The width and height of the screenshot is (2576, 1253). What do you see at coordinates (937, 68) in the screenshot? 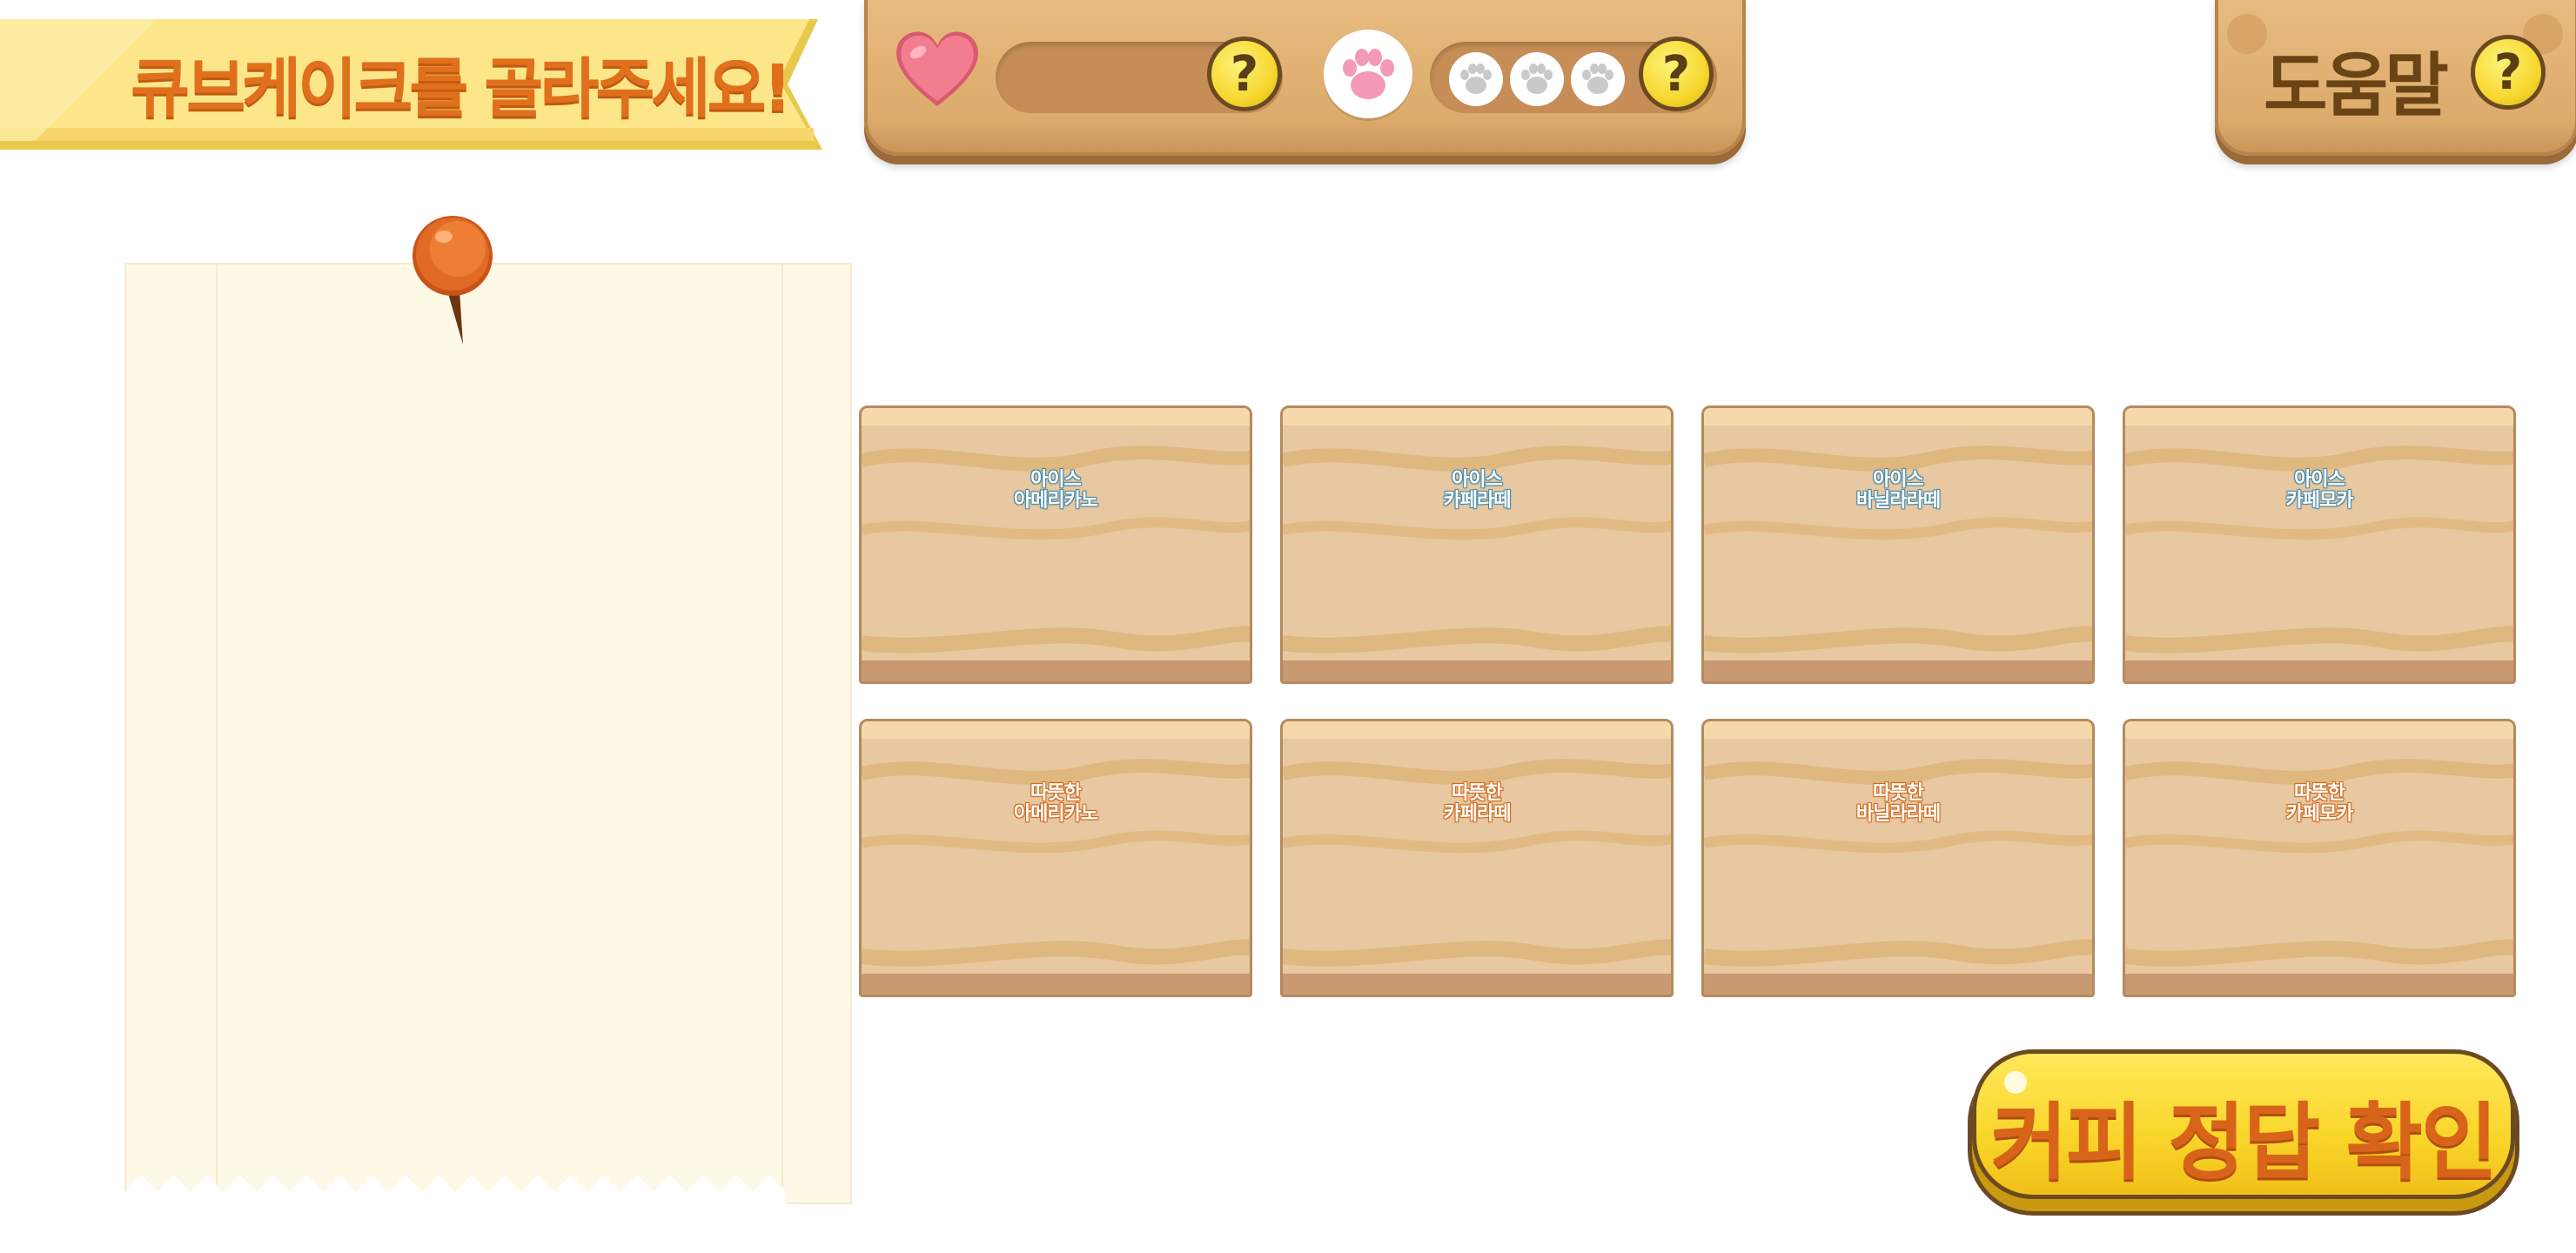
I see `heart-icon` at bounding box center [937, 68].